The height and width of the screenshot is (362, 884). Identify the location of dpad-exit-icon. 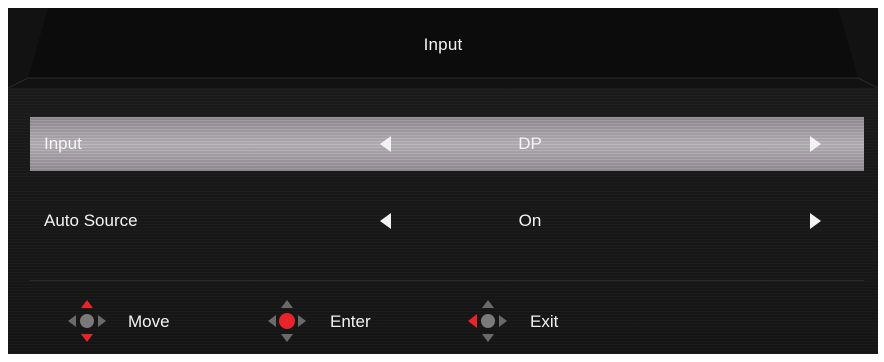
(487, 321).